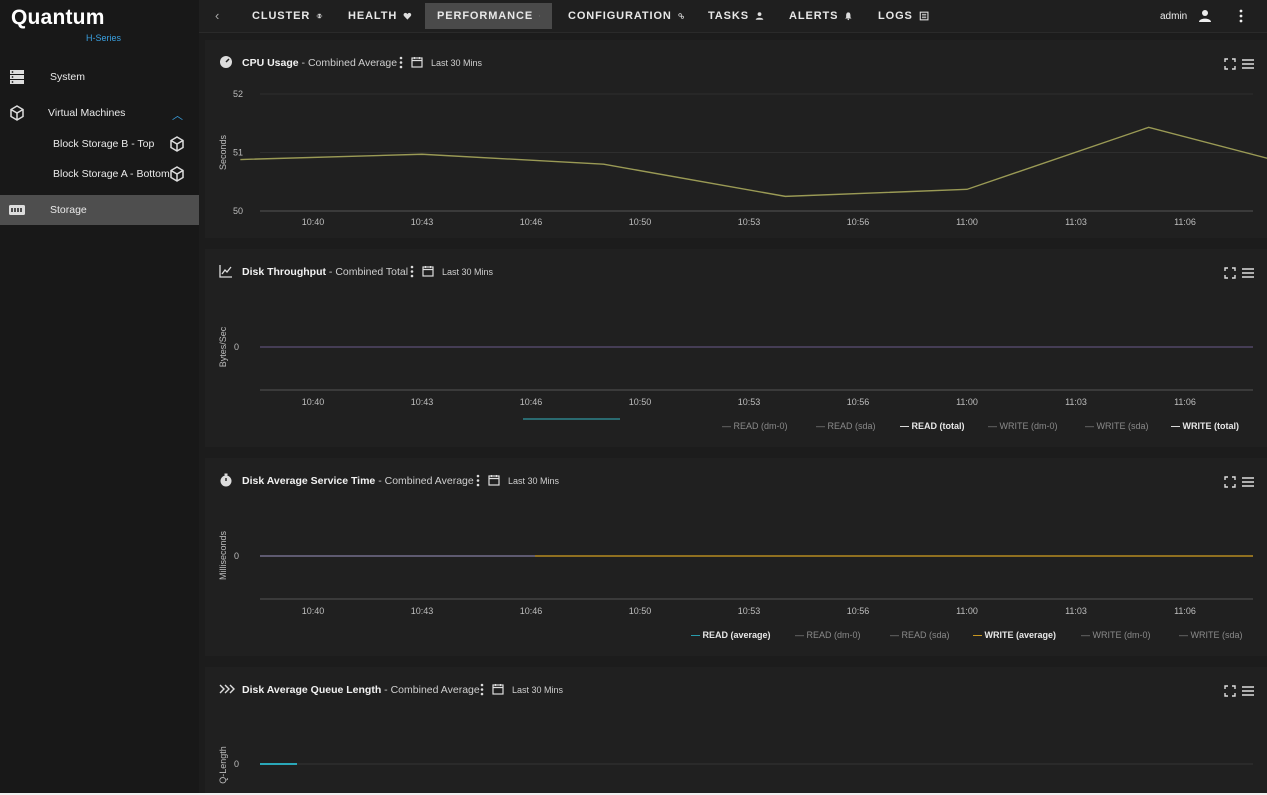 The width and height of the screenshot is (1267, 795). What do you see at coordinates (217, 15) in the screenshot?
I see `back-chevron-icon: ‹` at bounding box center [217, 15].